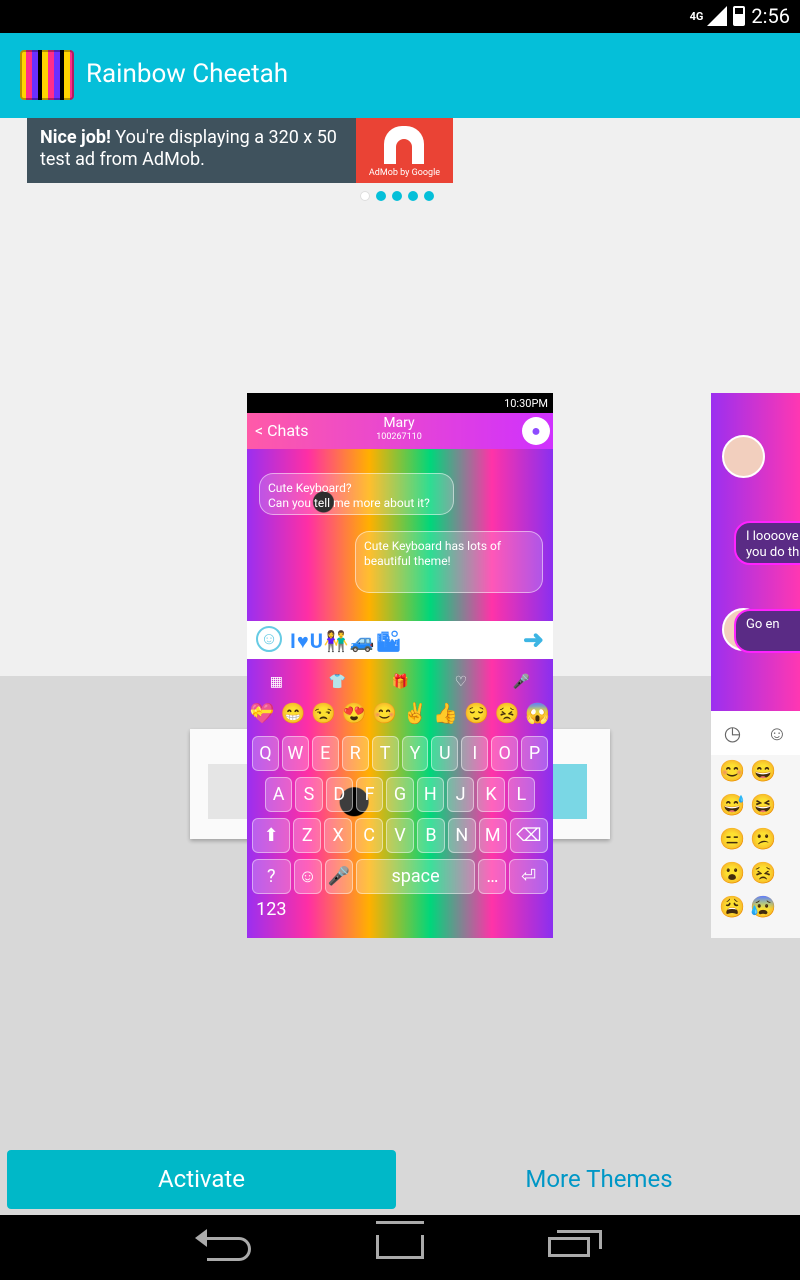 Image resolution: width=800 pixels, height=1280 pixels. What do you see at coordinates (269, 639) in the screenshot?
I see `smile-icon: ☺` at bounding box center [269, 639].